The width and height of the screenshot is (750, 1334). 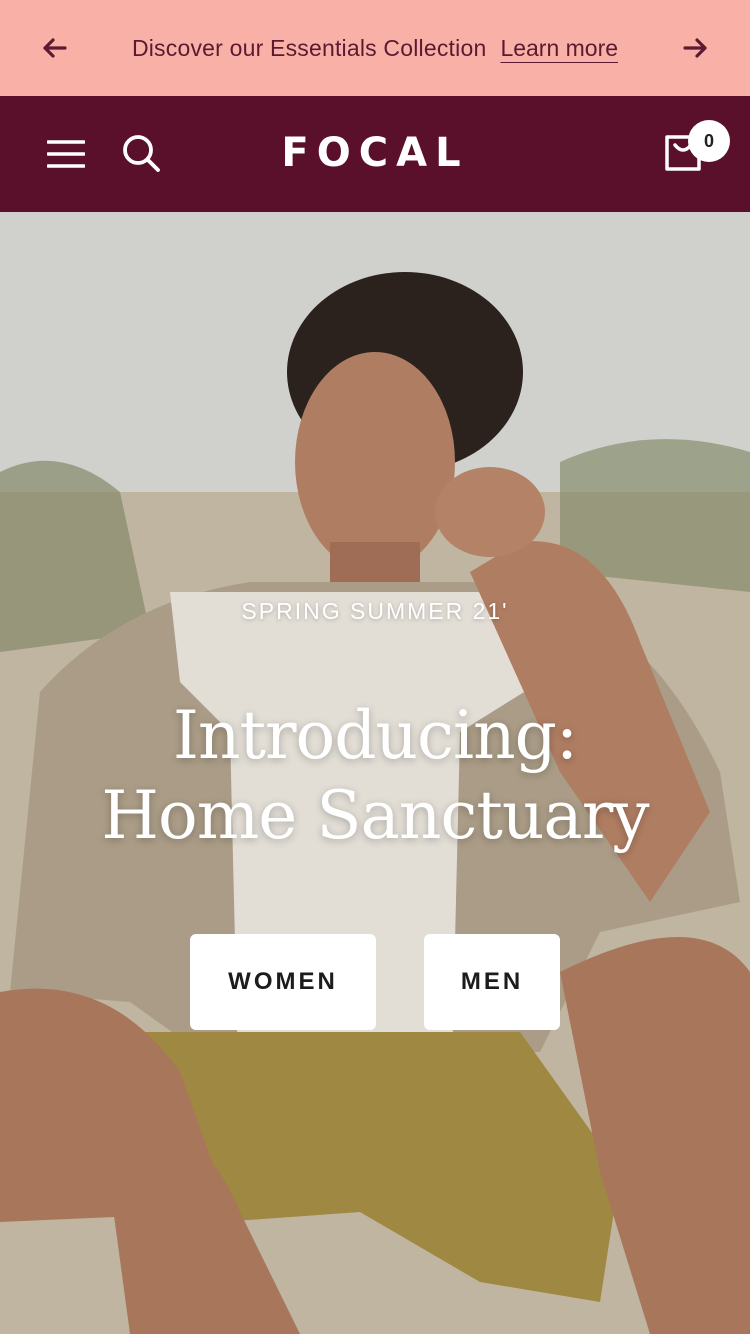 I want to click on site-header: FOCAL, so click(x=375, y=154).